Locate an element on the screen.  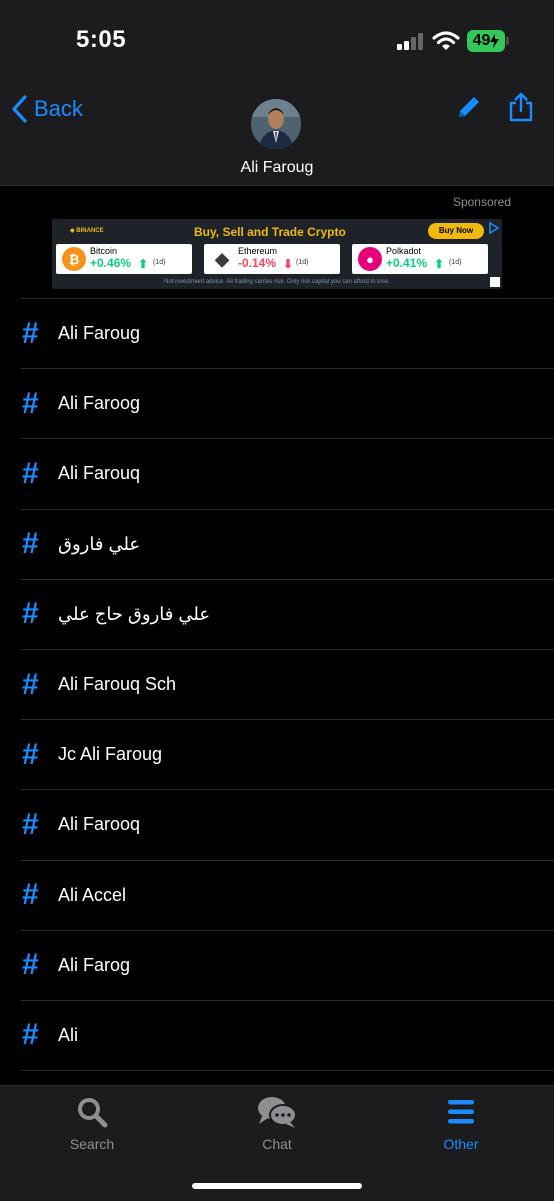
list-item: # Ali Accel is located at coordinates (287, 896).